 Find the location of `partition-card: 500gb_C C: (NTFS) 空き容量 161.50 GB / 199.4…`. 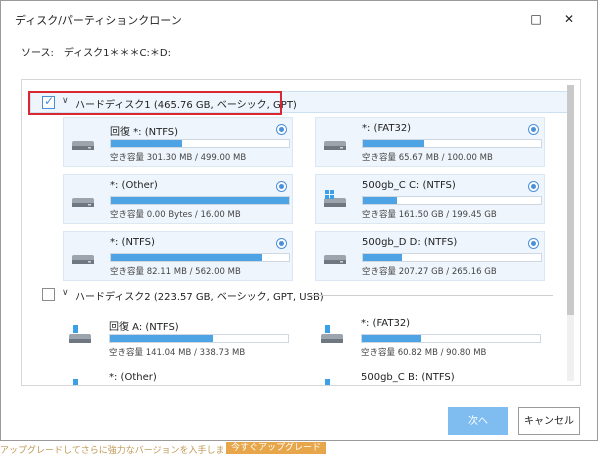

partition-card: 500gb_C C: (NTFS) 空き容量 161.50 GB / 199.4… is located at coordinates (430, 199).